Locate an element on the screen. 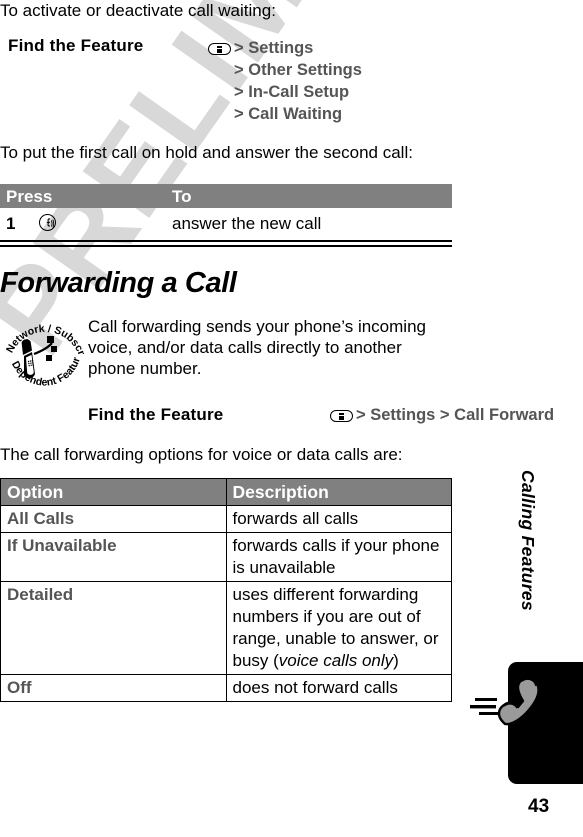  options-table-header-row: Option Description is located at coordinates (226, 492).